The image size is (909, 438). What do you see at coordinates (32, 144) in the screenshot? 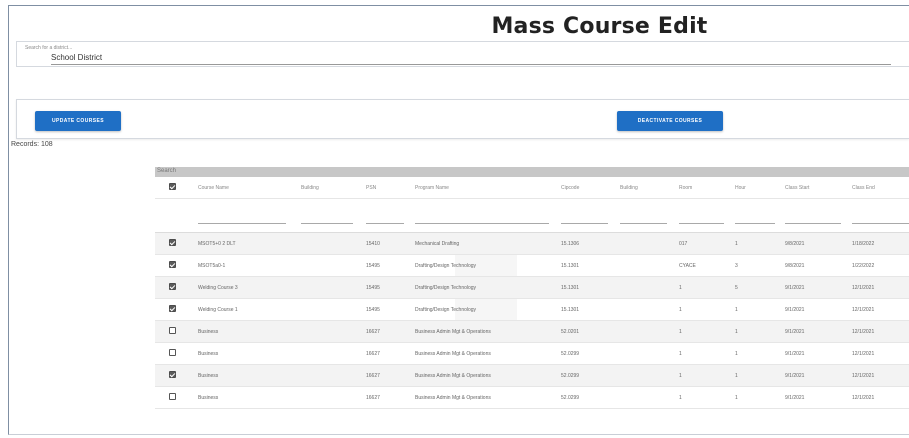
I see `records-count: Records: 108` at bounding box center [32, 144].